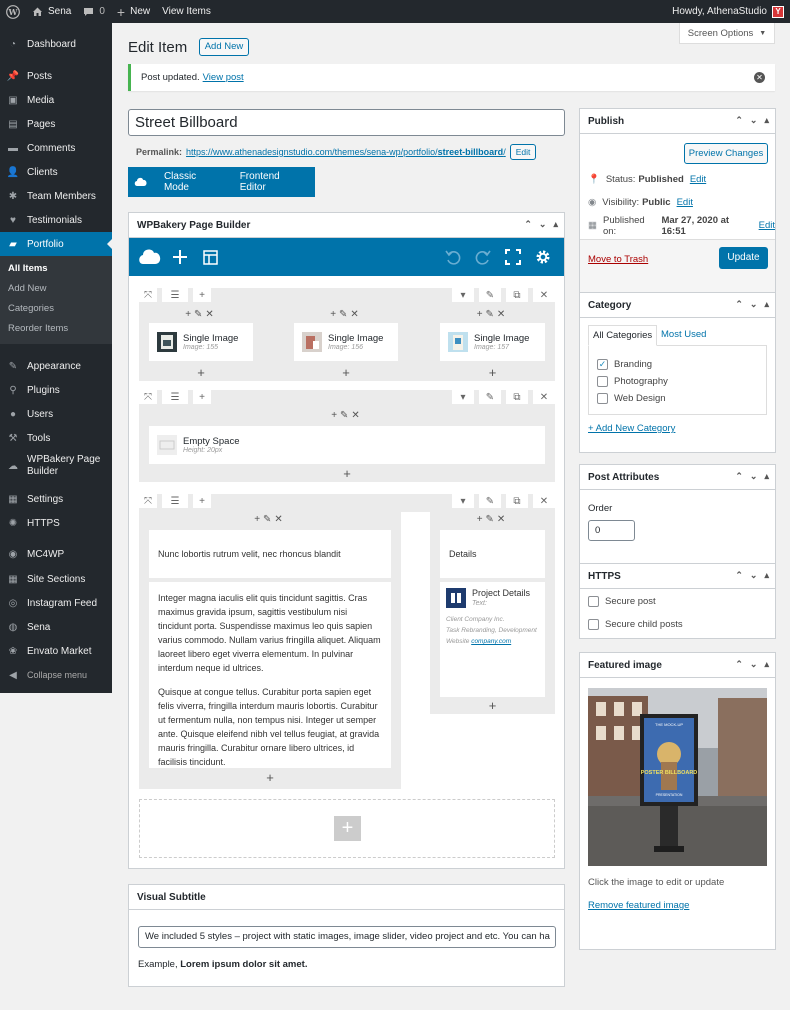 This screenshot has width=790, height=1010. What do you see at coordinates (347, 445) in the screenshot?
I see `empty-space-element: Empty Space Height: 20px` at bounding box center [347, 445].